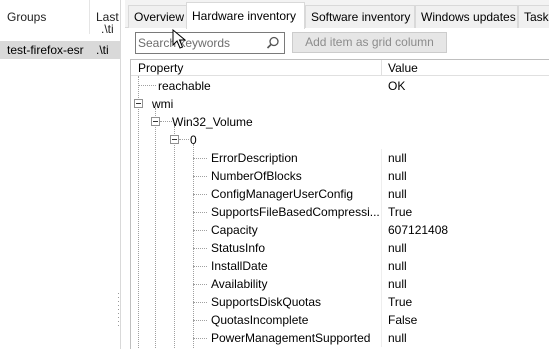 The width and height of the screenshot is (549, 349). I want to click on property-name: wmi, so click(163, 104).